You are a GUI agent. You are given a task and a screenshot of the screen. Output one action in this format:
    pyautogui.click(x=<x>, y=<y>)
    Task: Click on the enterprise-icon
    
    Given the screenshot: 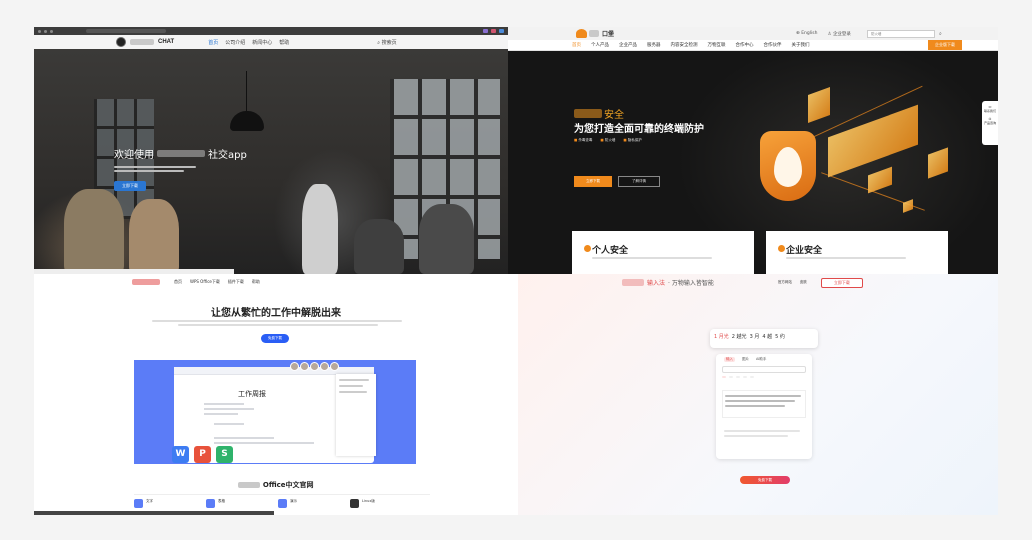 What is the action you would take?
    pyautogui.click(x=781, y=248)
    